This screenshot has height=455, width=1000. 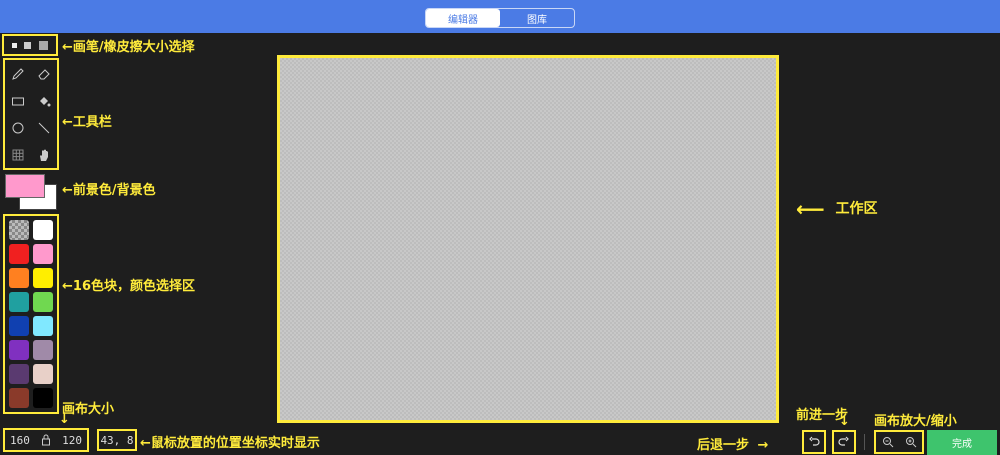 What do you see at coordinates (109, 190) in the screenshot?
I see `annotation-fg-bg: ←前景色/背景色` at bounding box center [109, 190].